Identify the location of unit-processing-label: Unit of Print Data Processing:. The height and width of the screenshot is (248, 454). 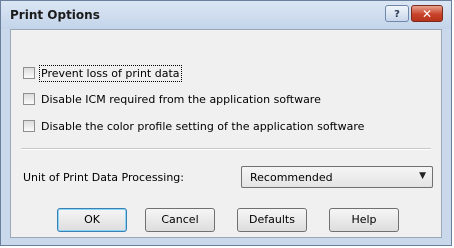
(103, 177).